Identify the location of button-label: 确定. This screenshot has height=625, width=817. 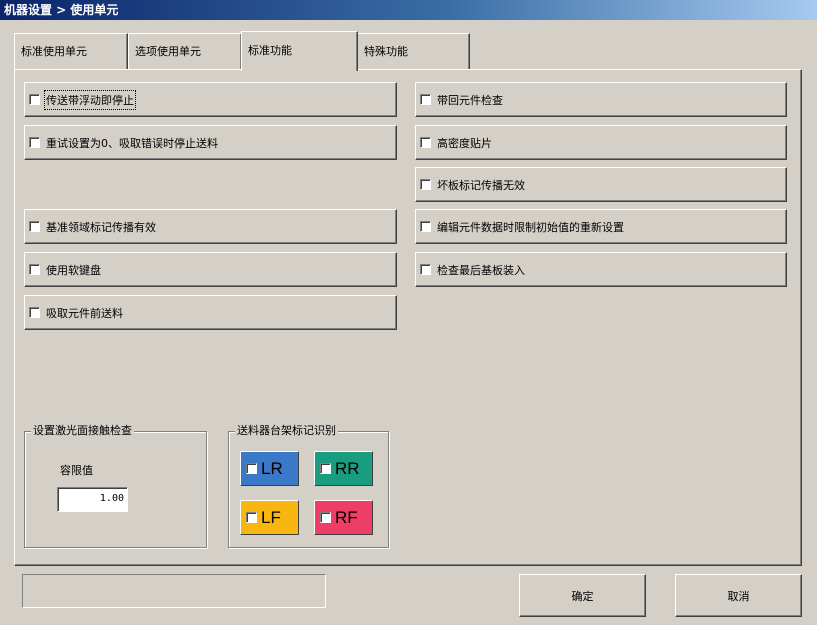
(582, 596).